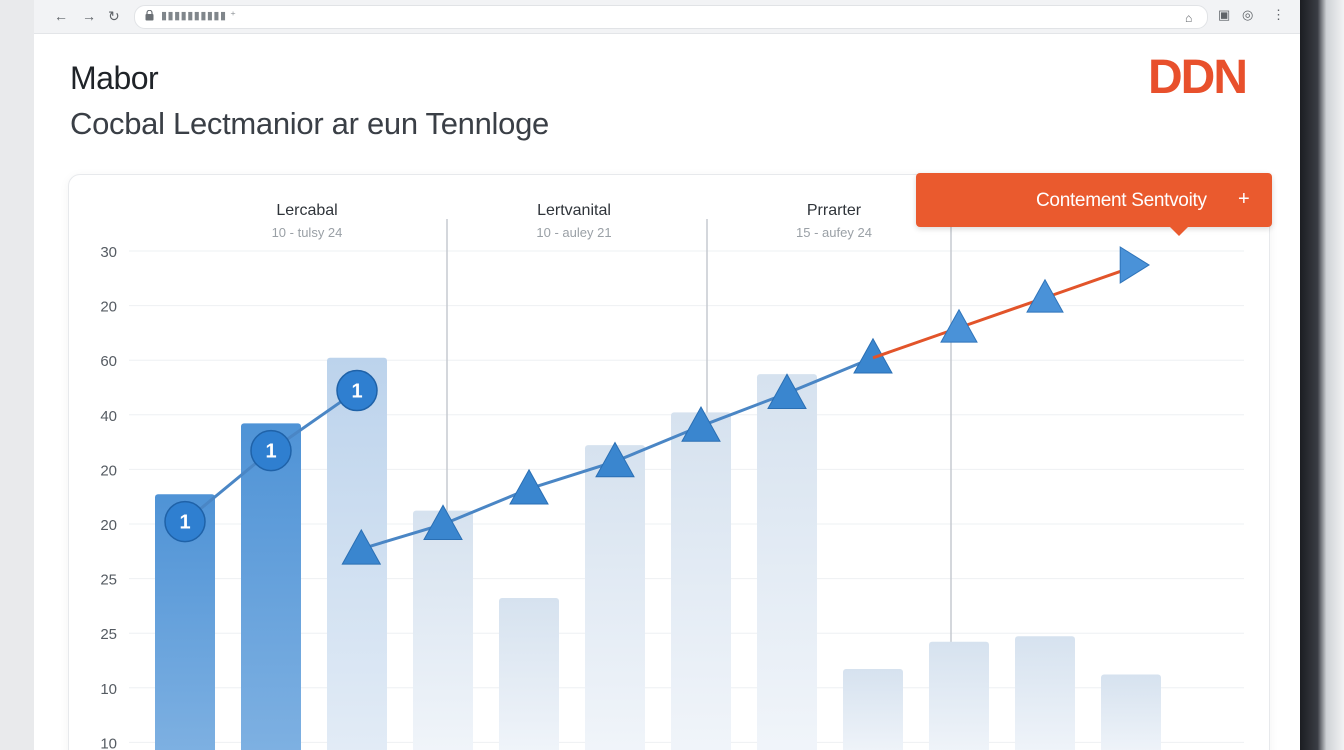 The image size is (1344, 750). What do you see at coordinates (1278, 15) in the screenshot?
I see `menu-icon: ⋮` at bounding box center [1278, 15].